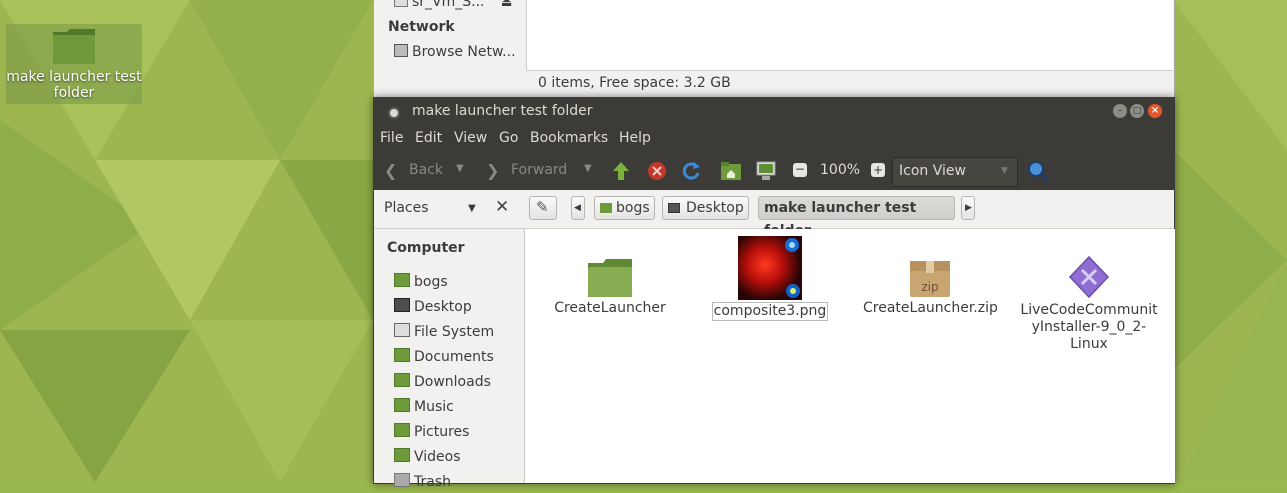 Image resolution: width=1287 pixels, height=493 pixels. What do you see at coordinates (402, 380) in the screenshot?
I see `downloads-folder-icon` at bounding box center [402, 380].